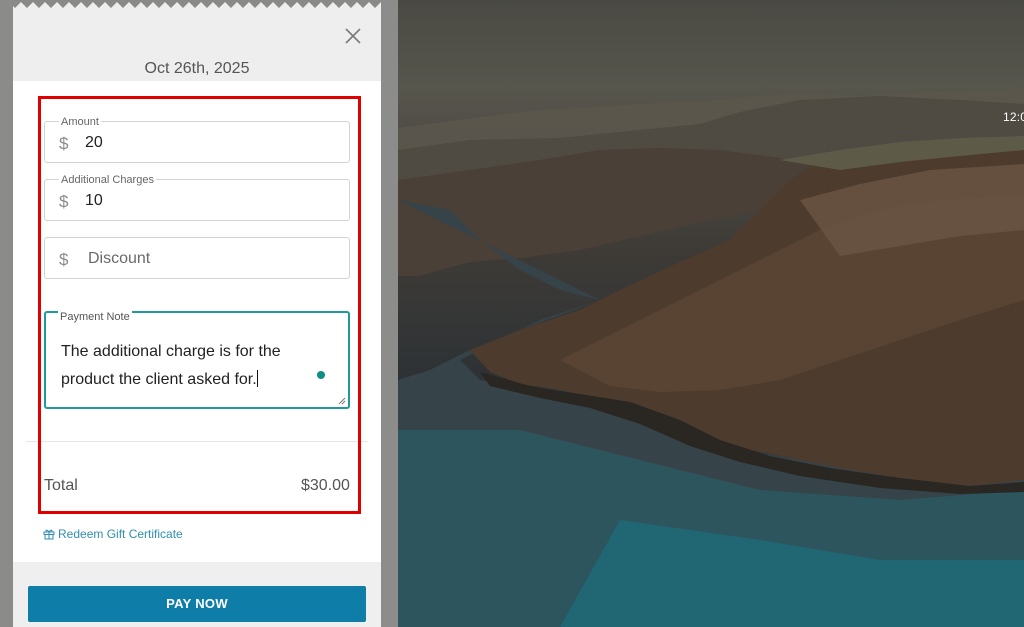 The image size is (1024, 627). Describe the element at coordinates (6, 313) in the screenshot. I see `overlay-left-strip` at that location.